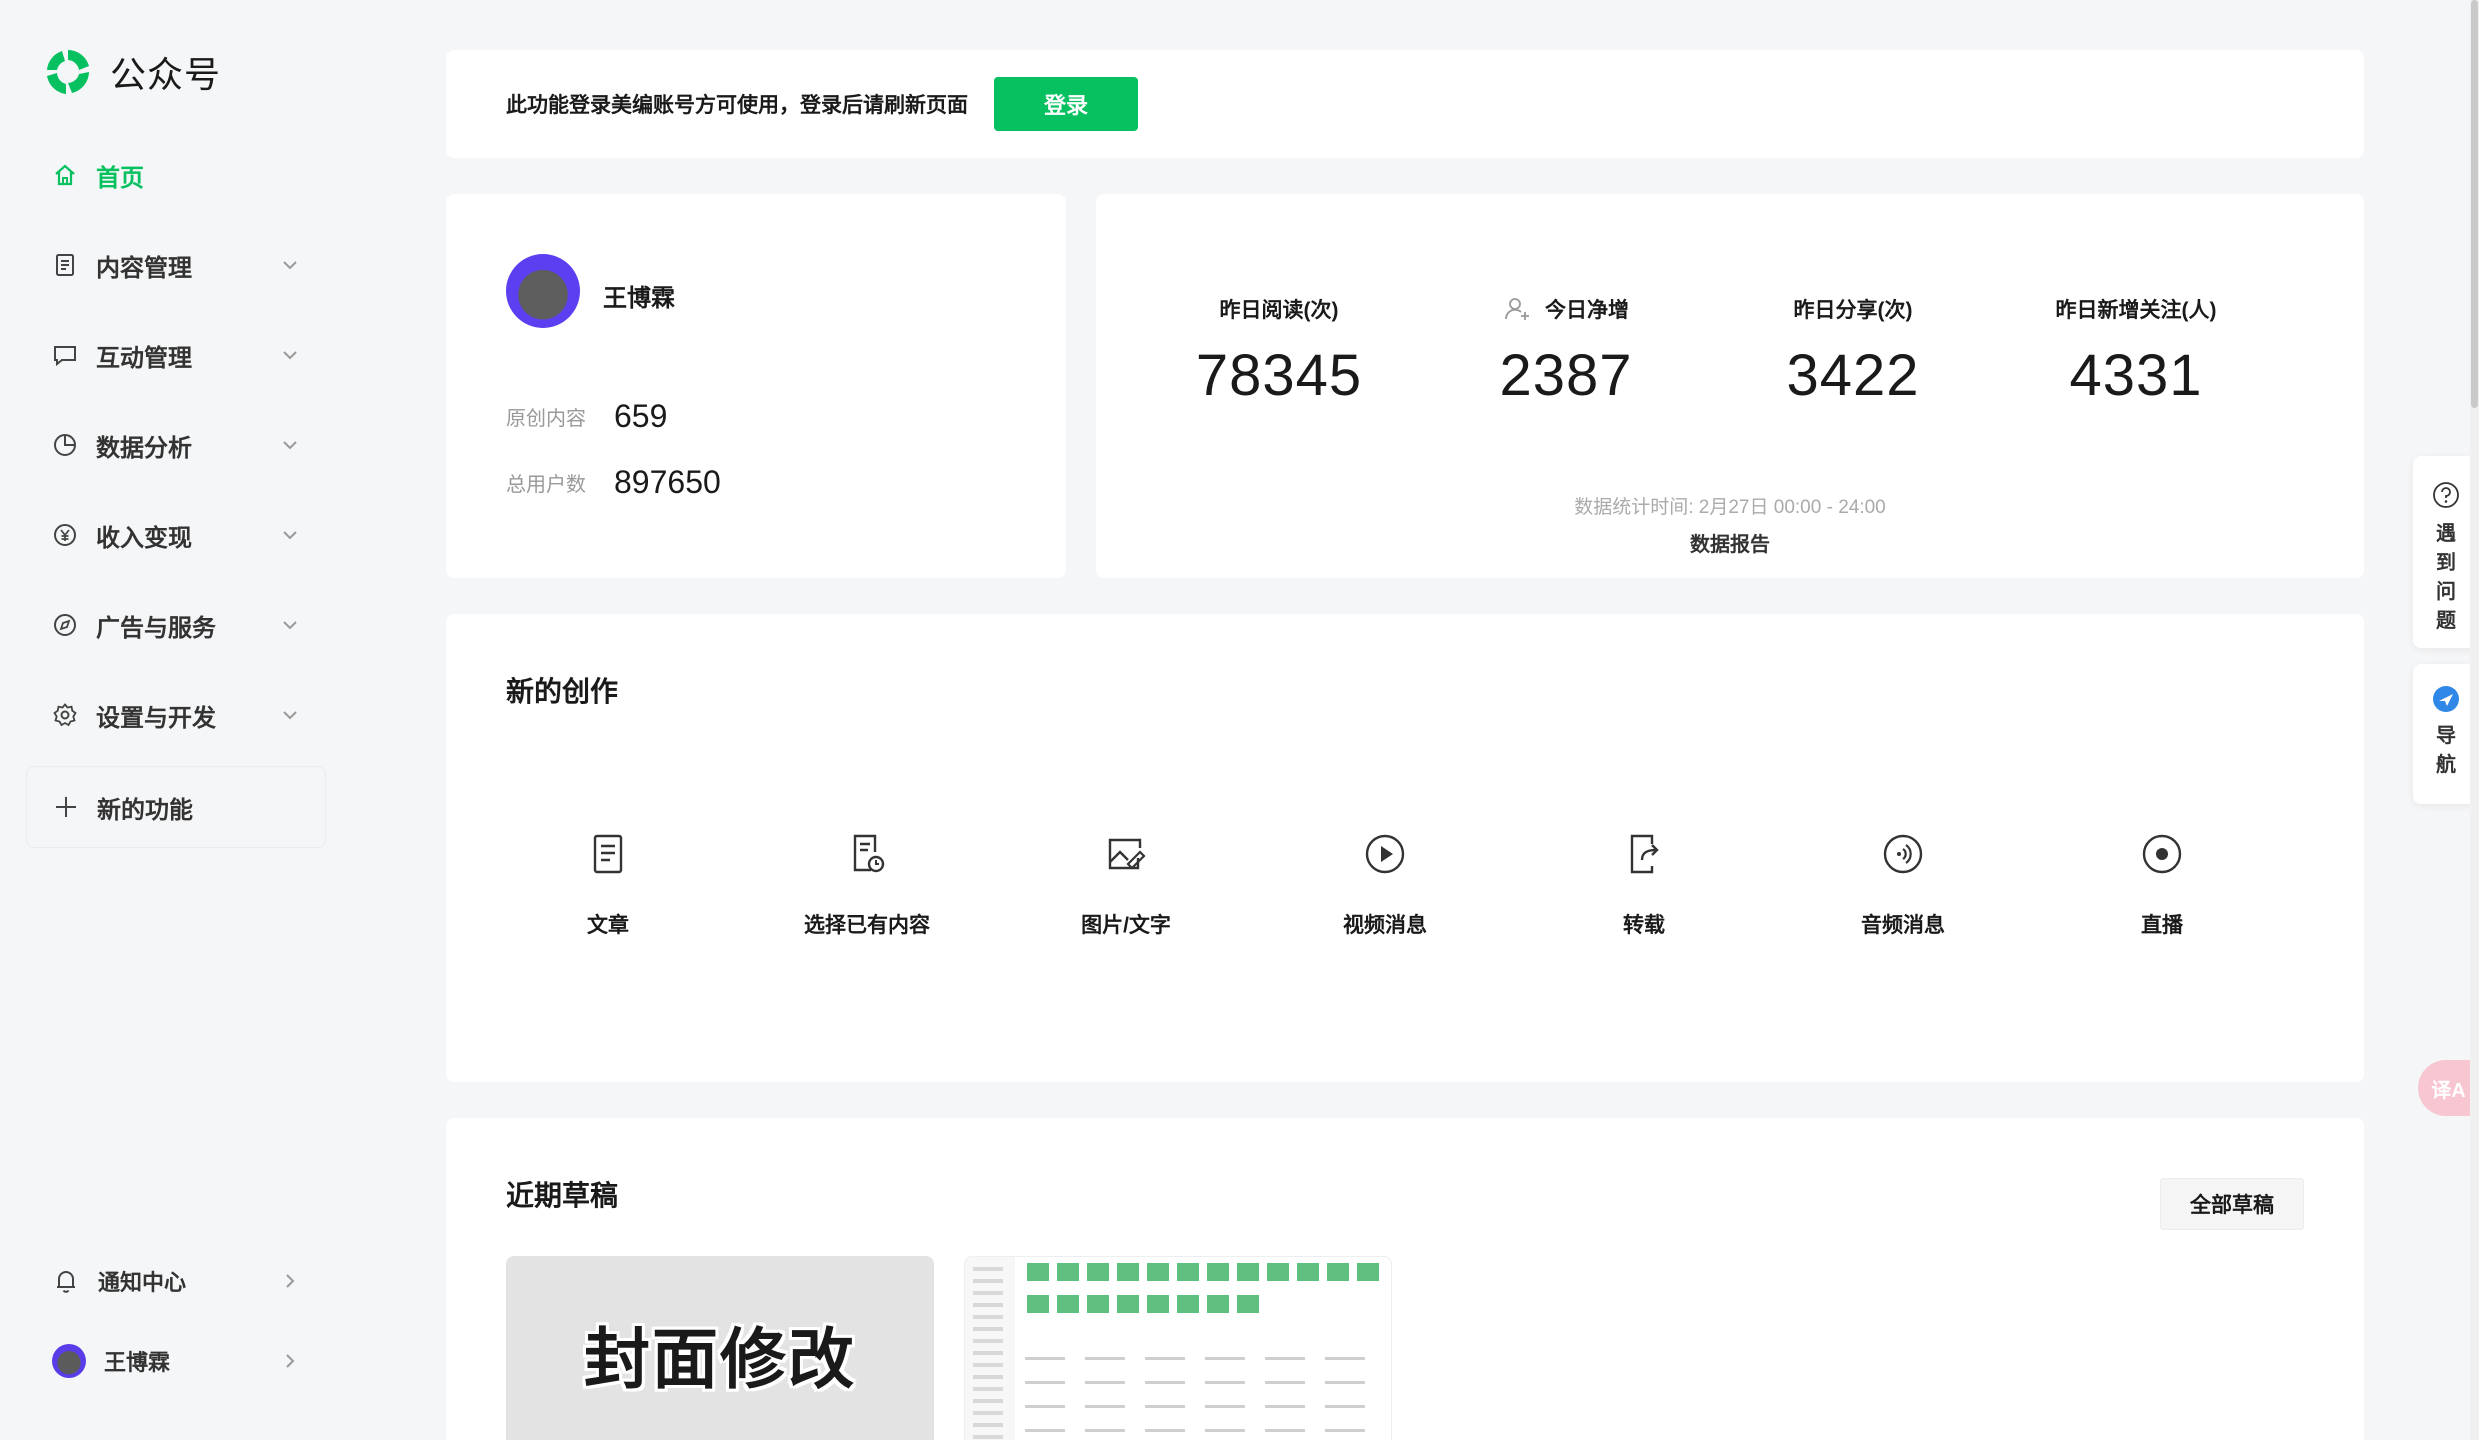 The image size is (2479, 1440). What do you see at coordinates (68, 72) in the screenshot?
I see `wechat-logo-icon` at bounding box center [68, 72].